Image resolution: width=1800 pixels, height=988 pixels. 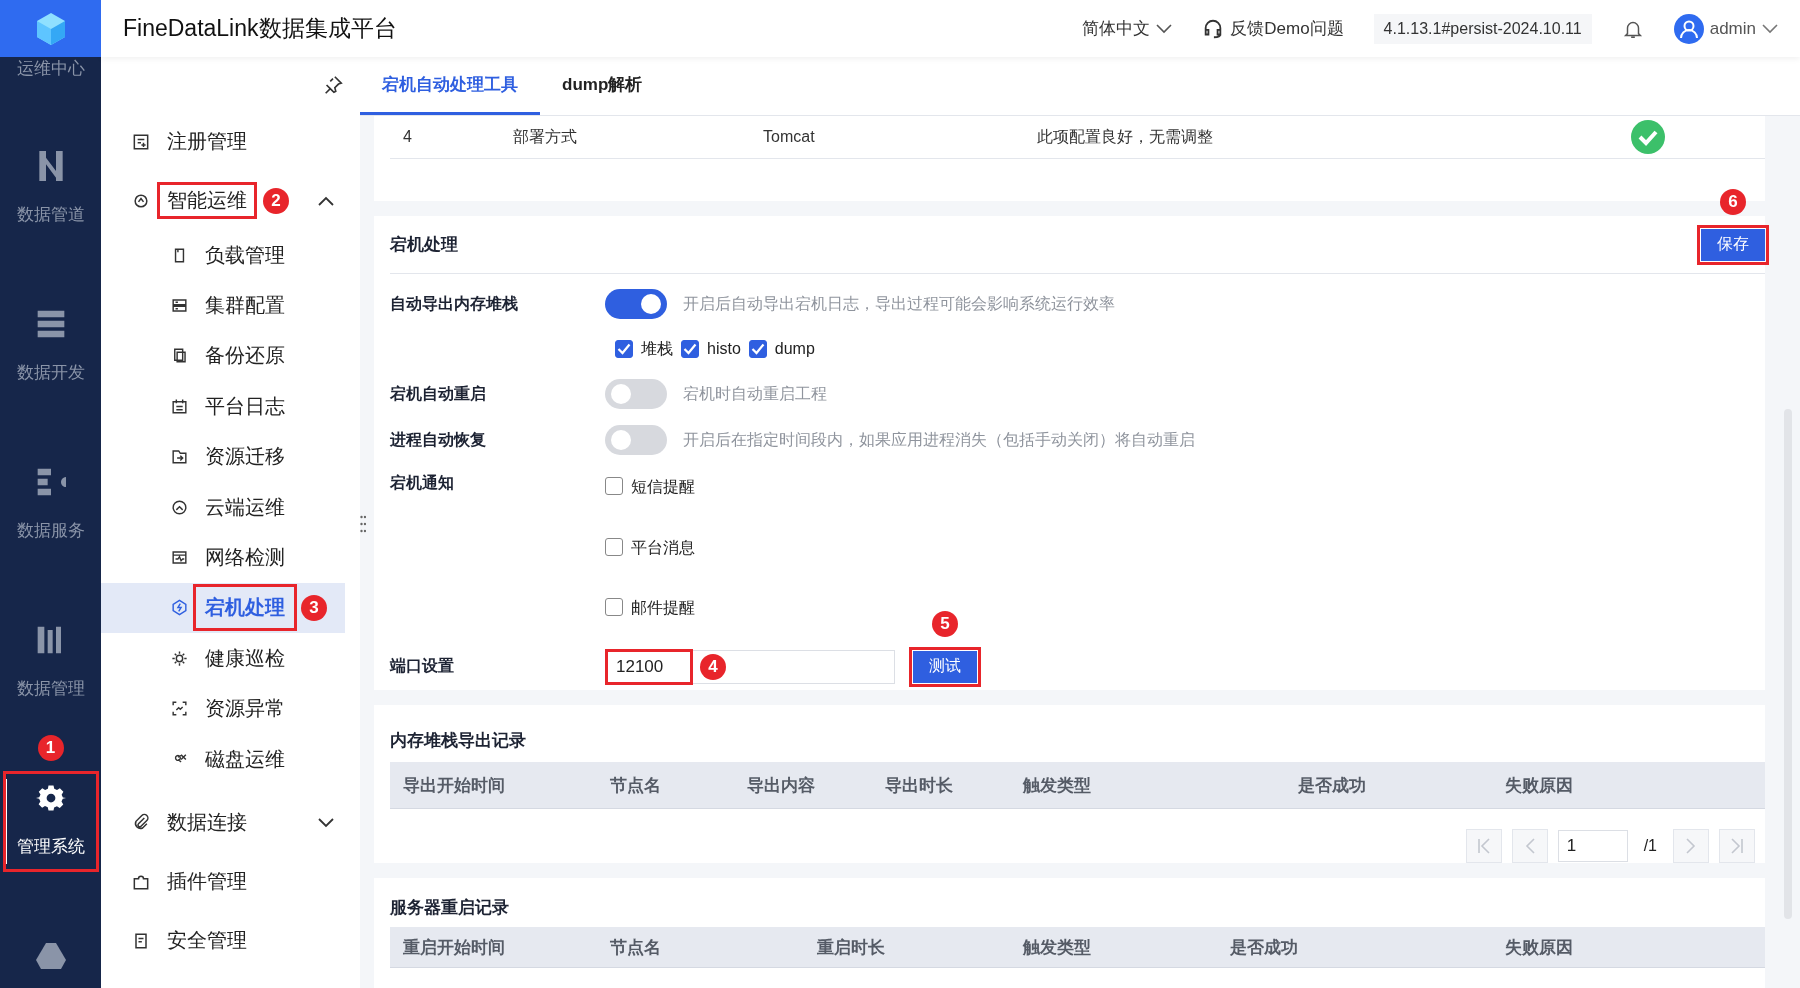 I want to click on section-title: 宕机处理, so click(x=424, y=245).